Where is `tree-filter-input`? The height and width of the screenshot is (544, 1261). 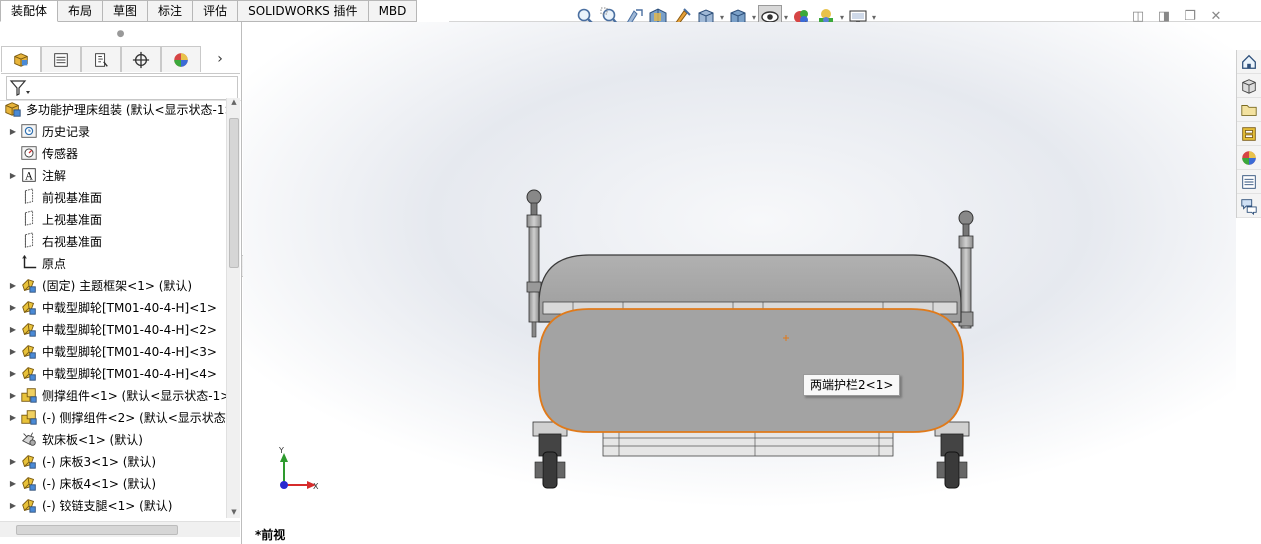
tree-filter-input is located at coordinates (122, 87).